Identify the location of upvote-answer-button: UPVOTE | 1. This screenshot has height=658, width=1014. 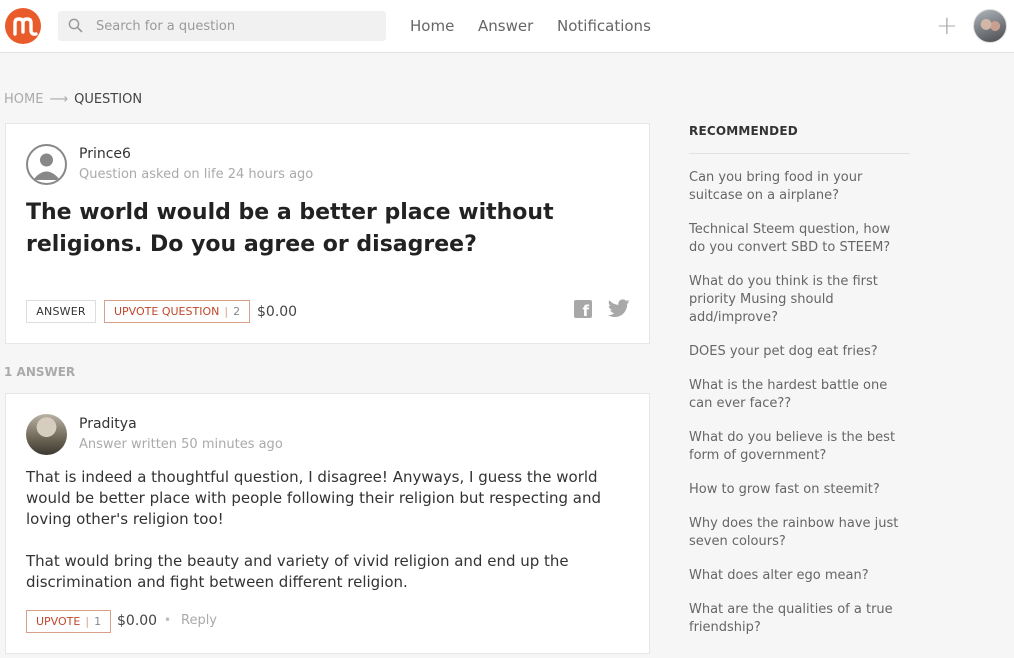
(69, 621).